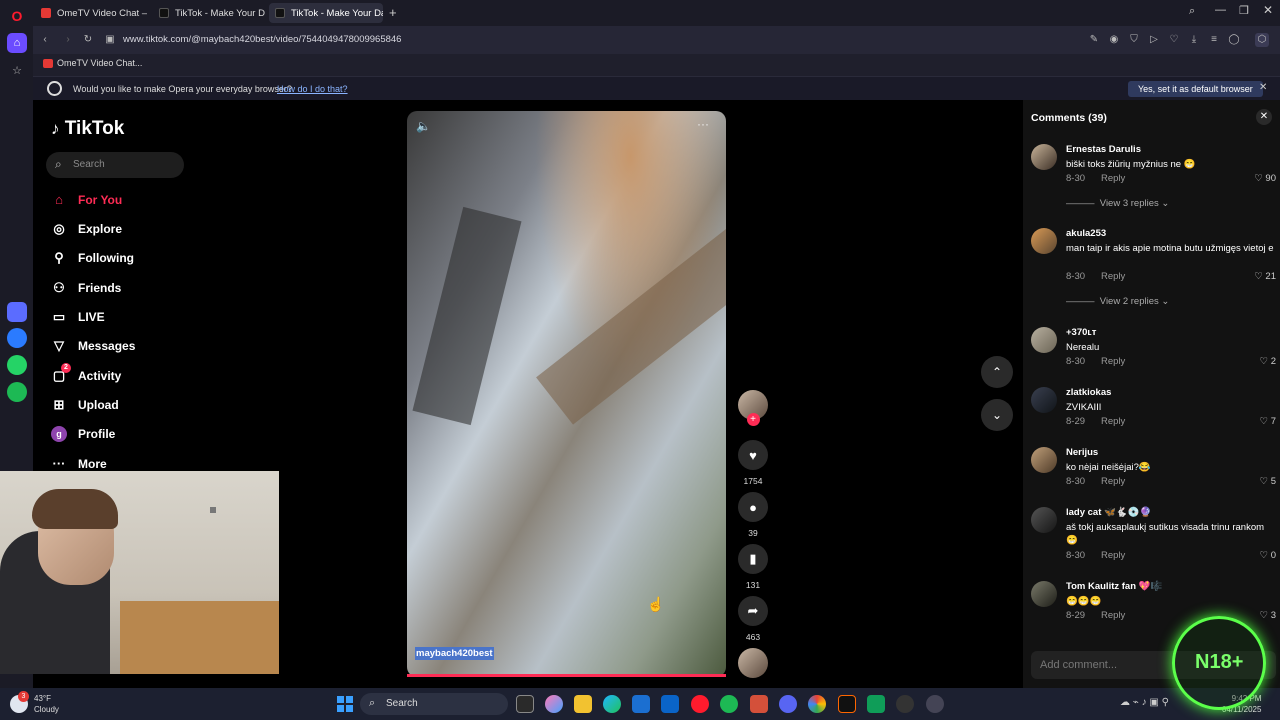 The height and width of the screenshot is (720, 1280). I want to click on tab-ometv: OmeTV Video Chat — On, so click(91, 13).